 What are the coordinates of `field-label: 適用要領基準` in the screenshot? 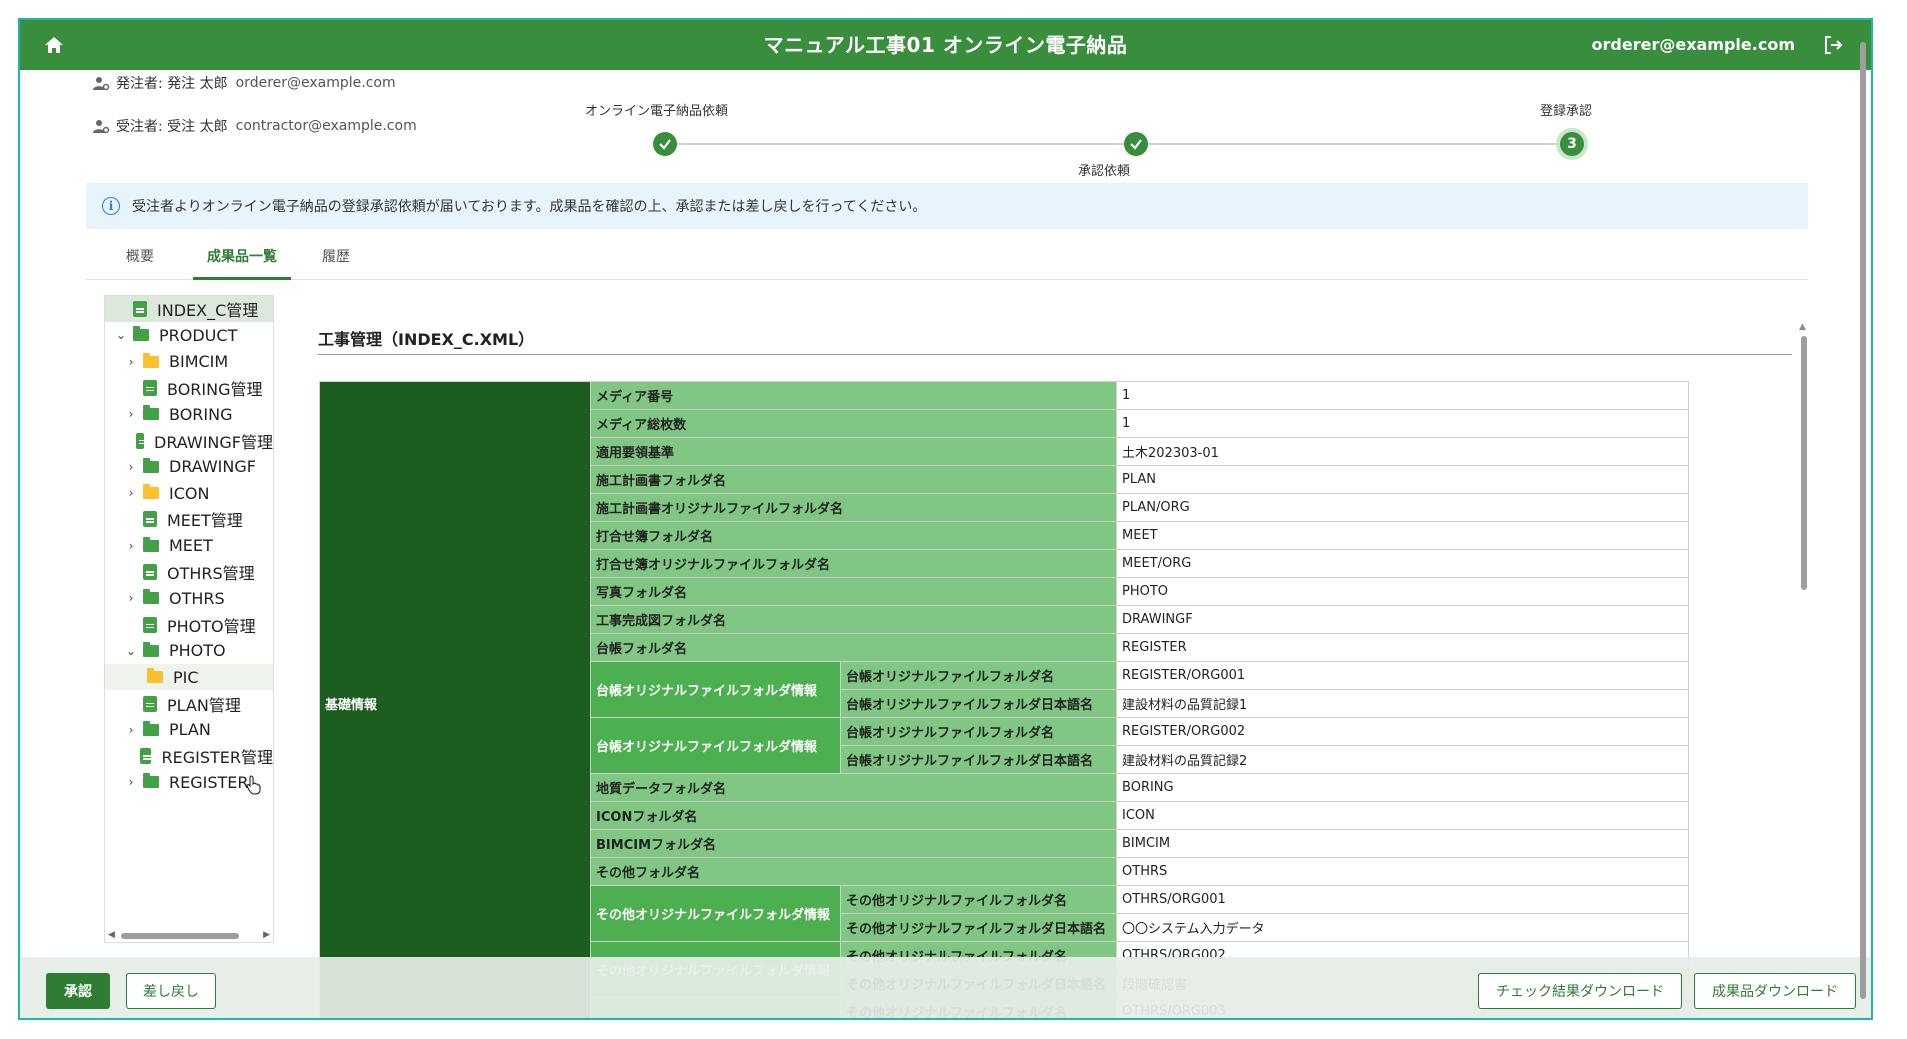 It's located at (854, 451).